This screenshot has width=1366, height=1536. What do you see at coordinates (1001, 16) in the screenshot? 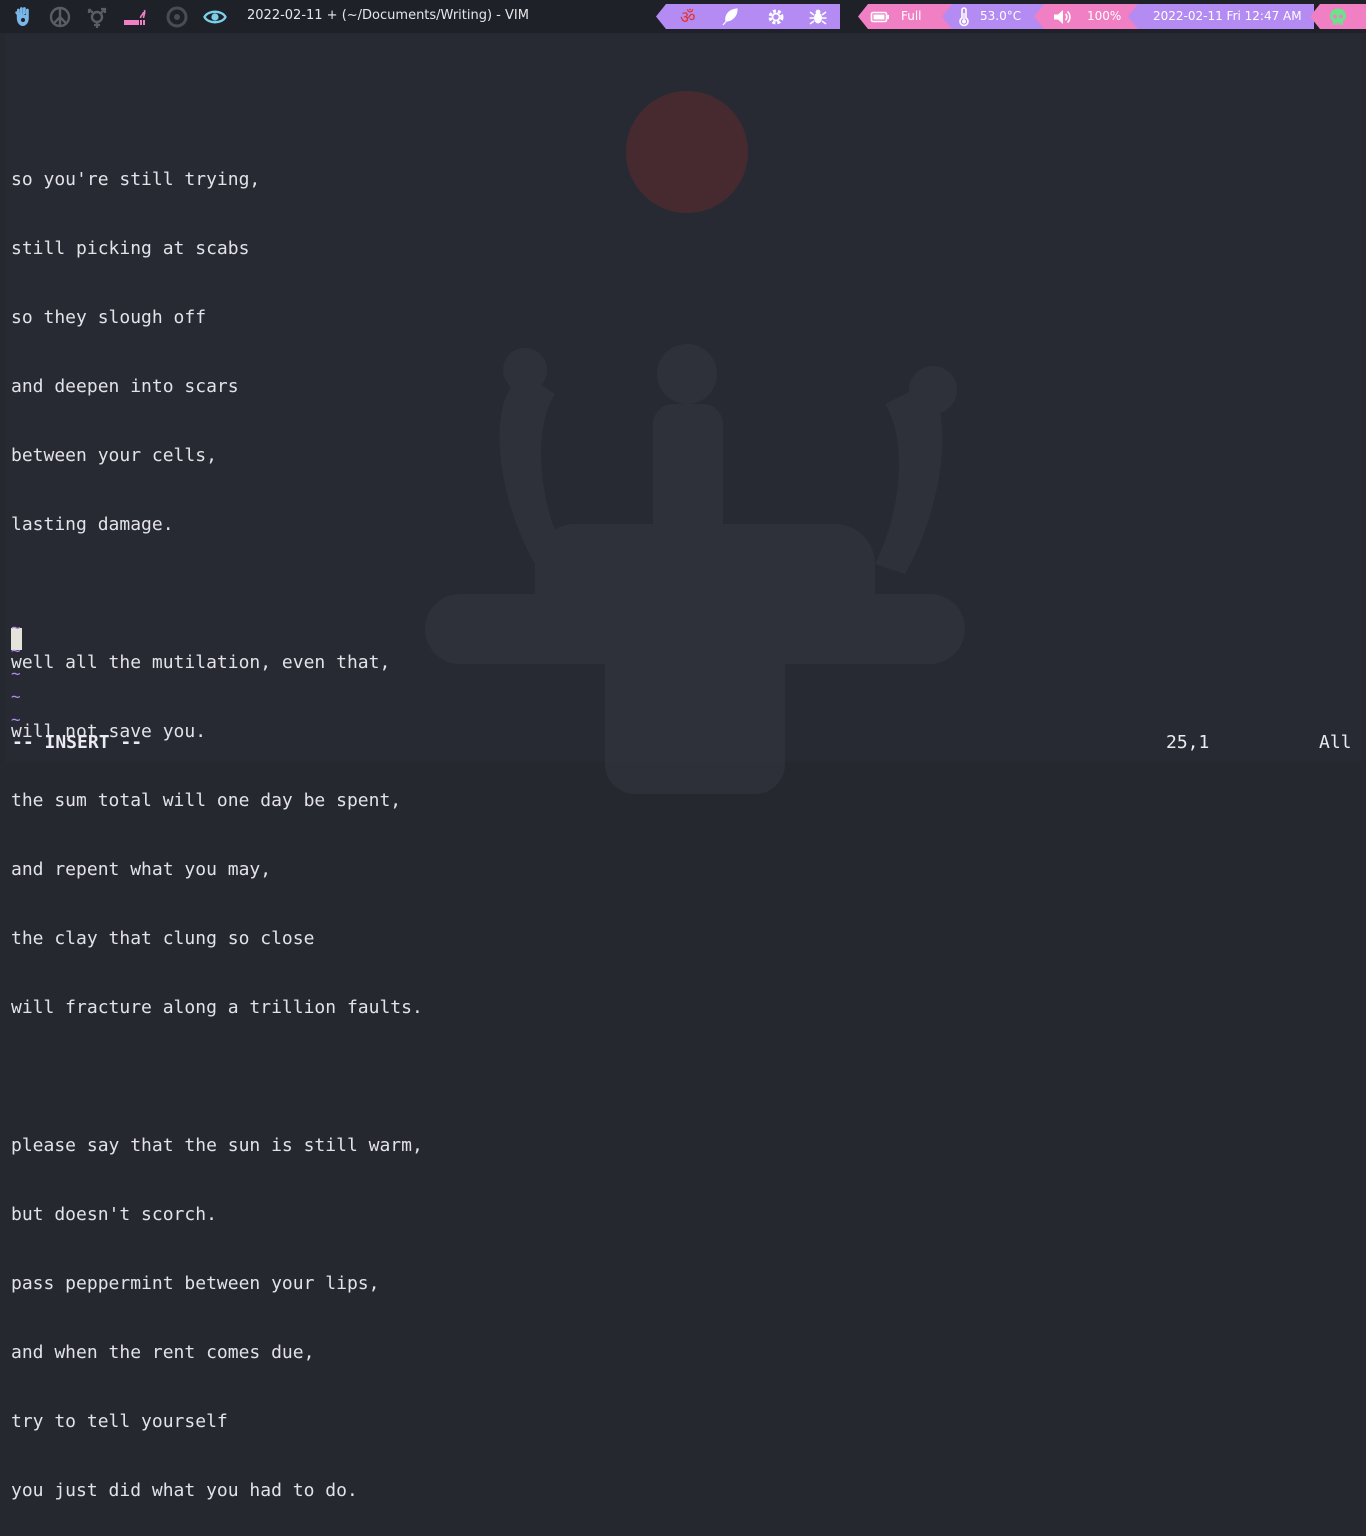
I see `temperature-value: 53.0°C` at bounding box center [1001, 16].